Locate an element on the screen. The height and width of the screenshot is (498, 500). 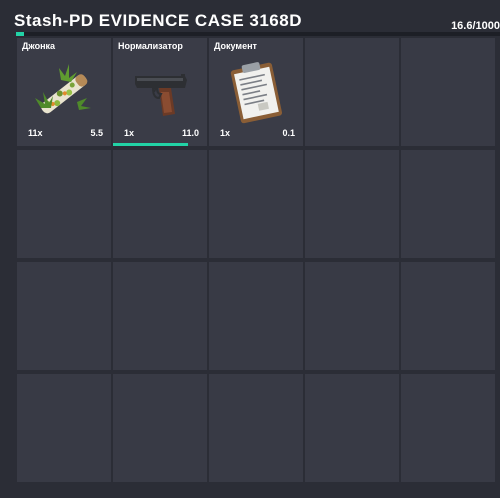
inventory-slot-3: Документ 1x 0.1 is located at coordinates (256, 92).